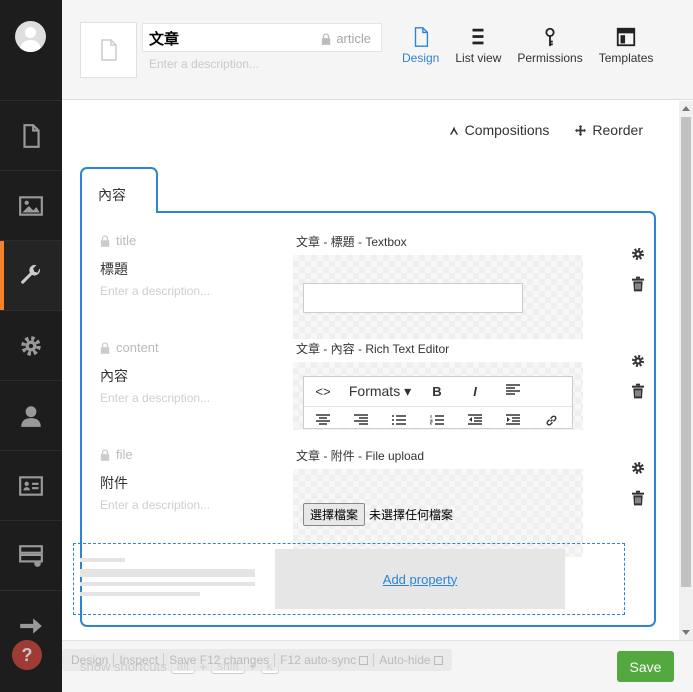  I want to click on sidebar-item-developer, so click(31, 345).